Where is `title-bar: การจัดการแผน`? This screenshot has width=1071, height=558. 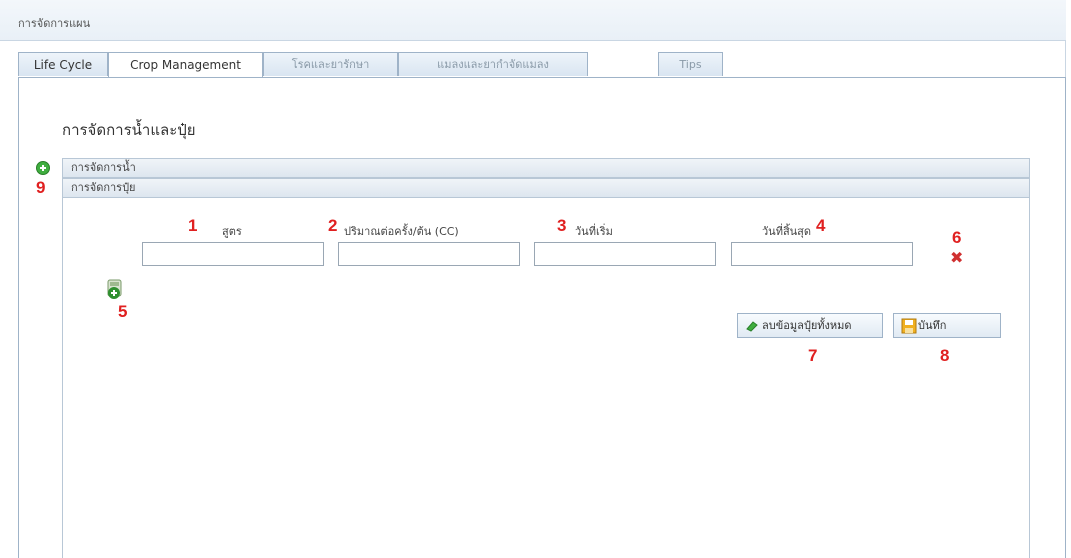
title-bar: การจัดการแผน is located at coordinates (533, 20).